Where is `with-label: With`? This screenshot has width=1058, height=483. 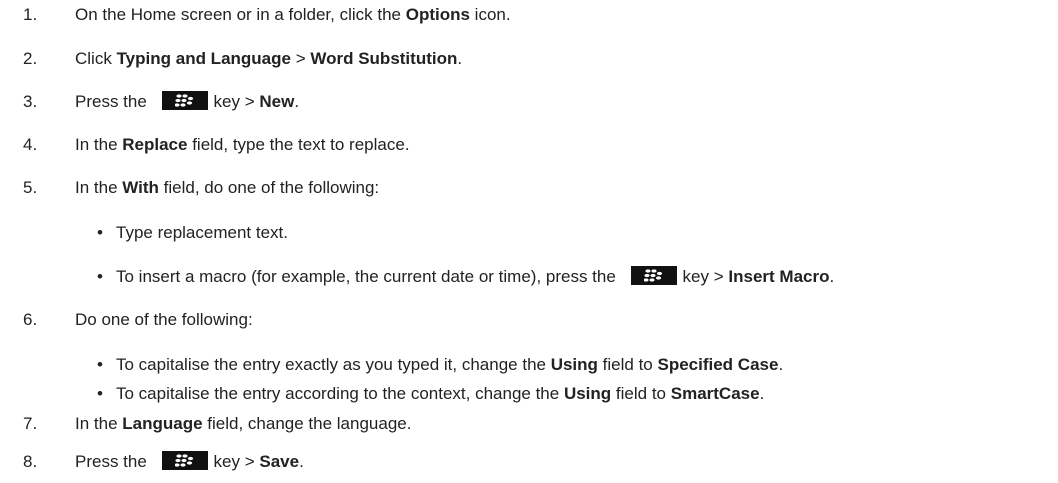
with-label: With is located at coordinates (140, 187).